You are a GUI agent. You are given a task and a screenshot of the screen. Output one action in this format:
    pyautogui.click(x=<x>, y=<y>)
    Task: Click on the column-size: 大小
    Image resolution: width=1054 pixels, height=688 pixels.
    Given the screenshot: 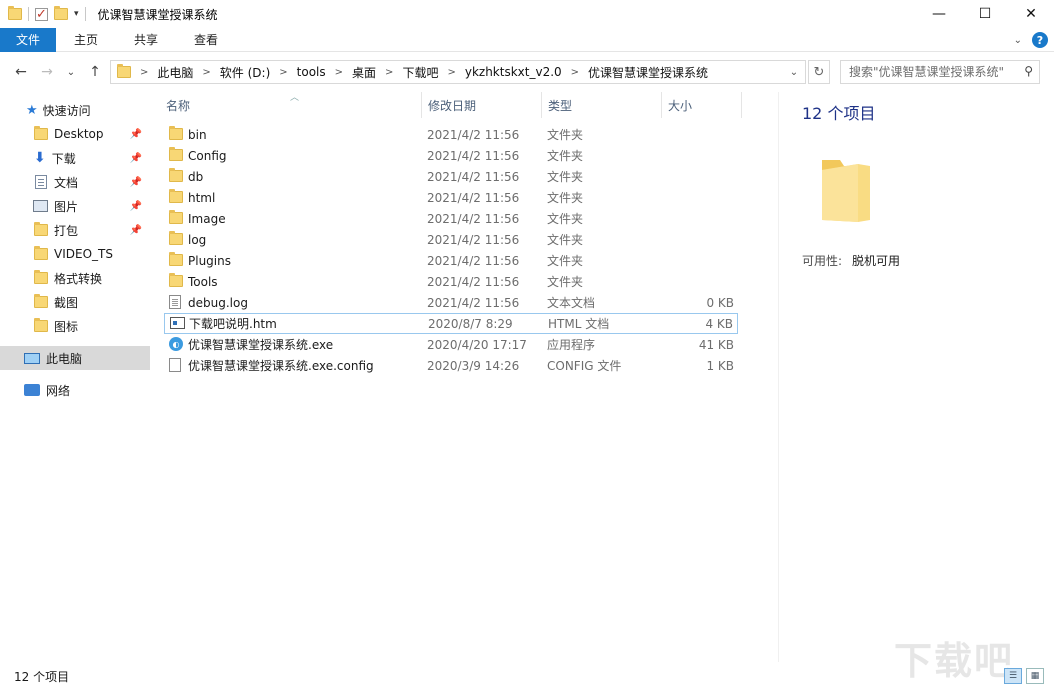 What is the action you would take?
    pyautogui.click(x=702, y=105)
    